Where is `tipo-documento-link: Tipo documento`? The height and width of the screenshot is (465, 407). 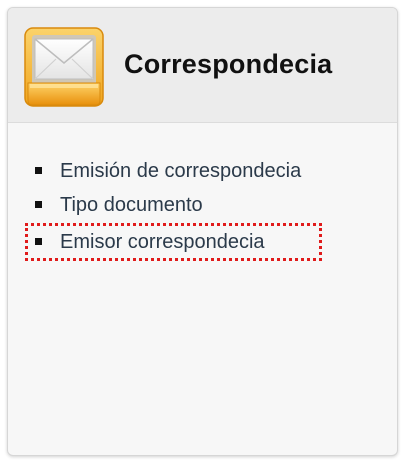
tipo-documento-link: Tipo documento is located at coordinates (131, 205).